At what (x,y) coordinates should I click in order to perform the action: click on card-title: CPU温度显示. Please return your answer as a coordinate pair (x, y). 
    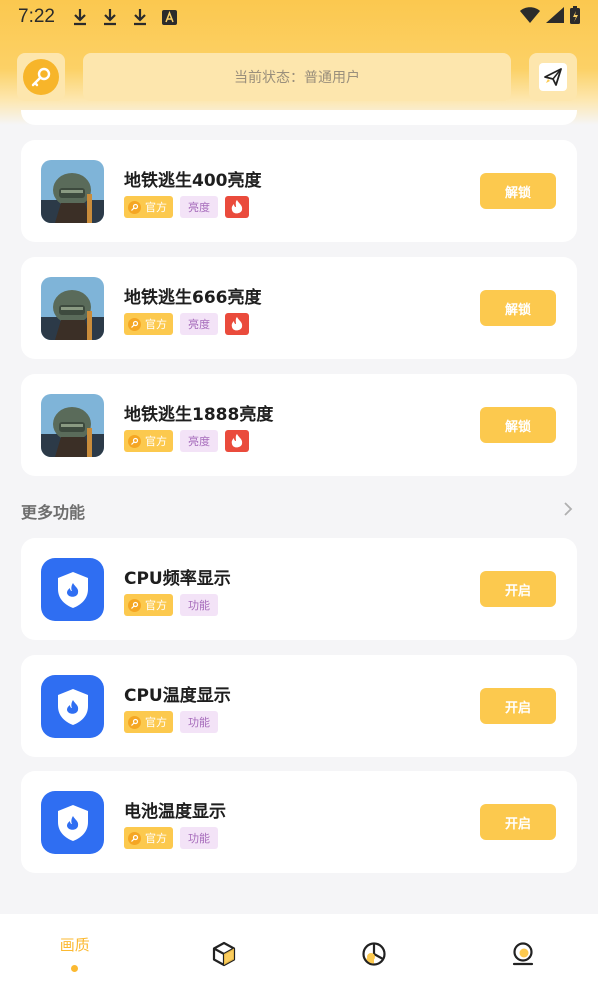
    Looking at the image, I should click on (177, 696).